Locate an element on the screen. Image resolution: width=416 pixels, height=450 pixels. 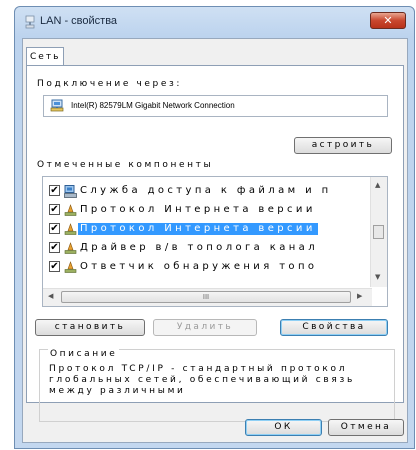
connect-via-label: Подключение через: is located at coordinates (109, 84).